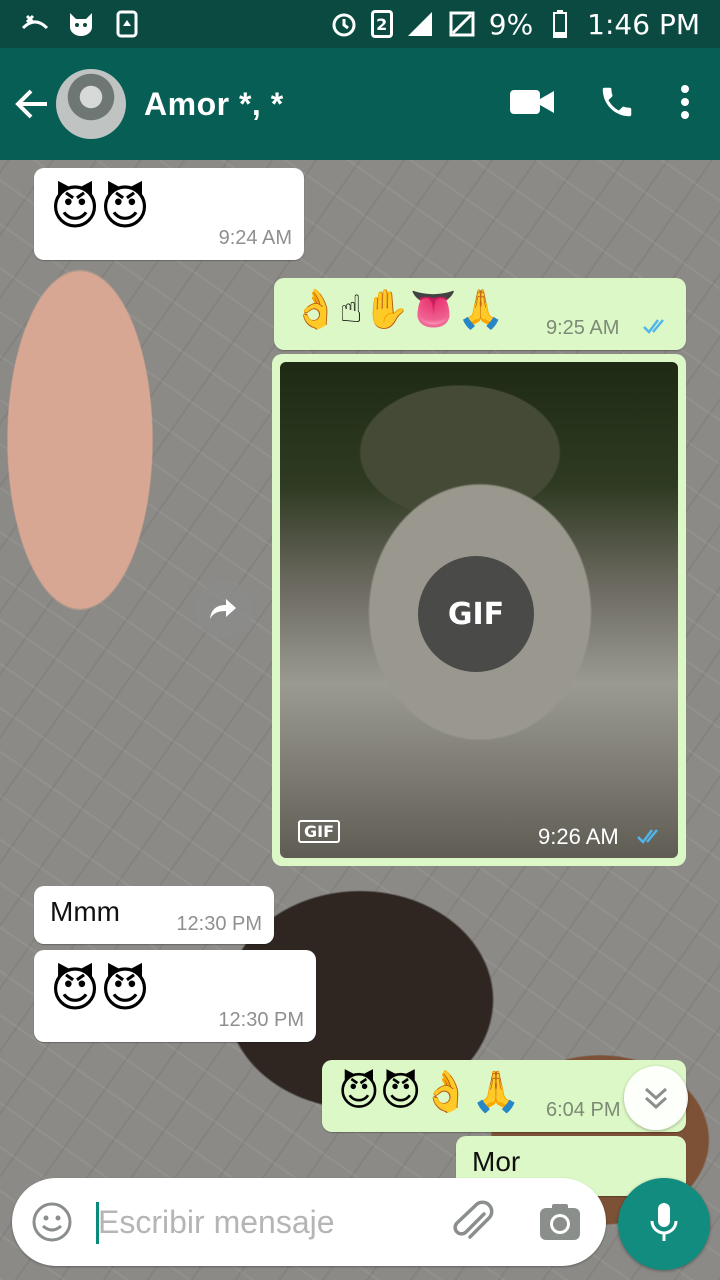 Image resolution: width=720 pixels, height=1280 pixels. I want to click on emoji-icon, so click(52, 1224).